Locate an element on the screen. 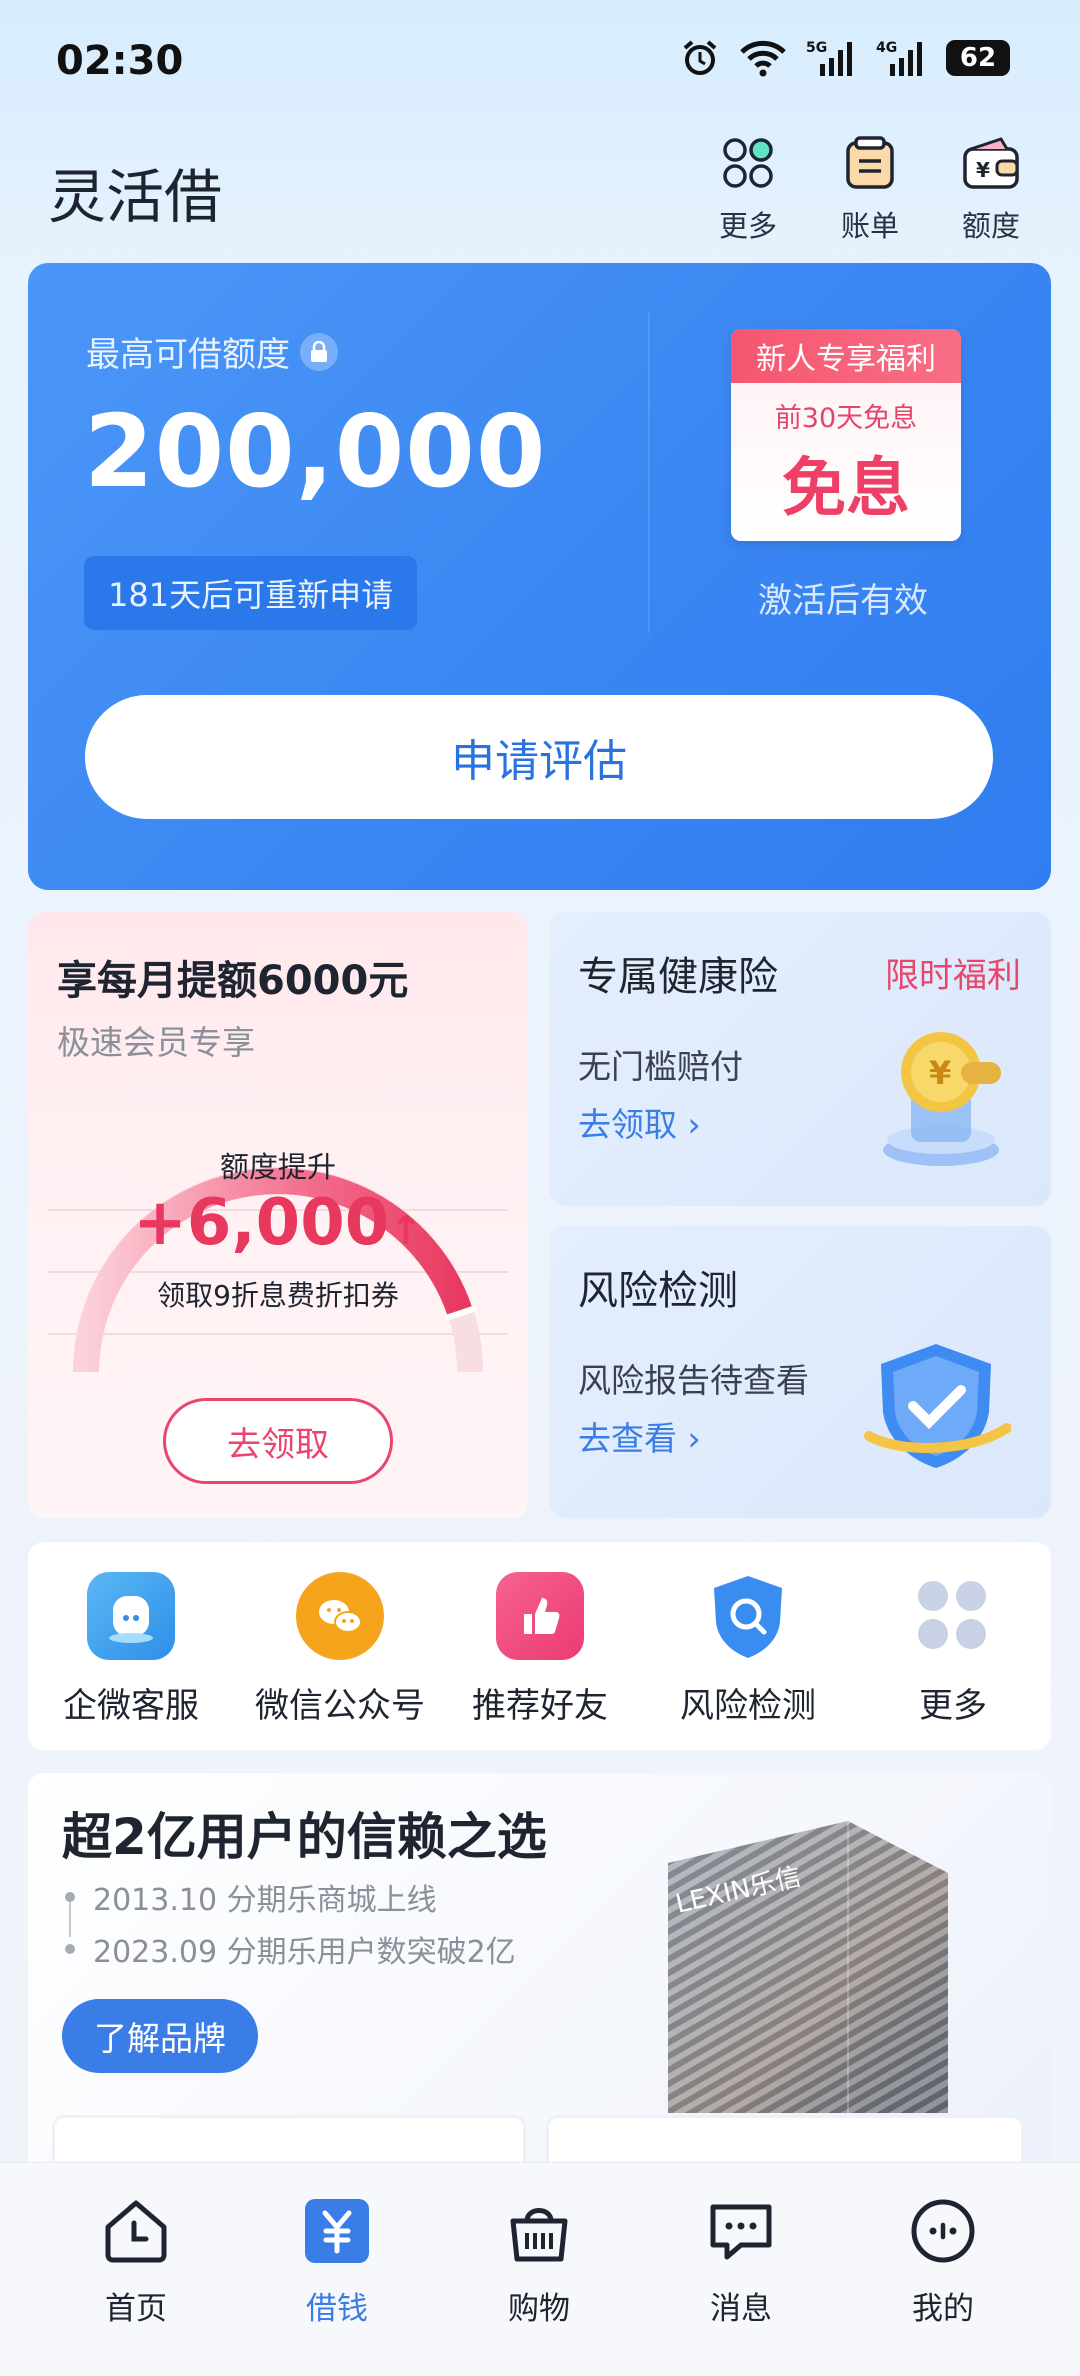 Image resolution: width=1080 pixels, height=2376 pixels. insurance-description: 无门槛赔付 is located at coordinates (660, 1066).